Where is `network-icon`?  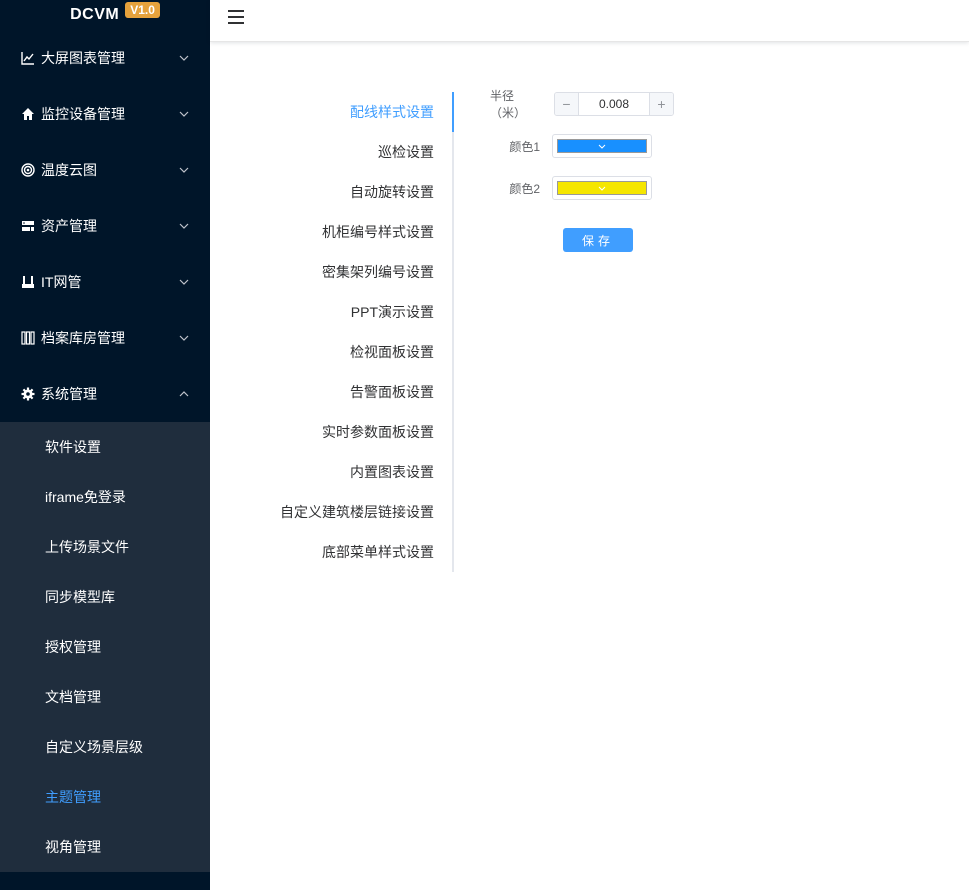 network-icon is located at coordinates (28, 282).